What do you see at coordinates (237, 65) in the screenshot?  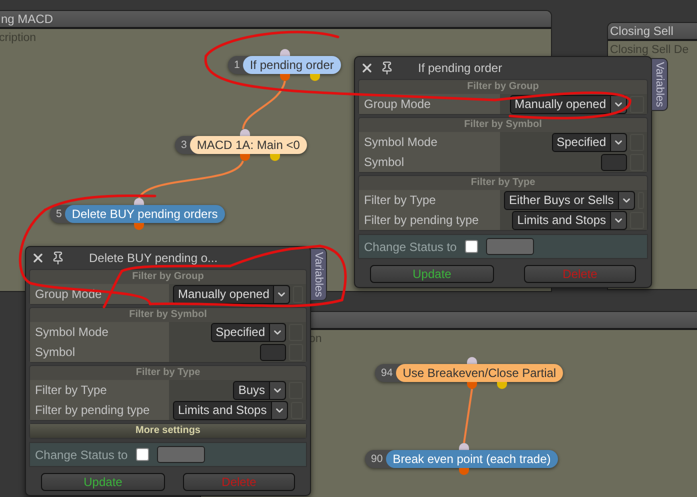 I see `node-number: 1` at bounding box center [237, 65].